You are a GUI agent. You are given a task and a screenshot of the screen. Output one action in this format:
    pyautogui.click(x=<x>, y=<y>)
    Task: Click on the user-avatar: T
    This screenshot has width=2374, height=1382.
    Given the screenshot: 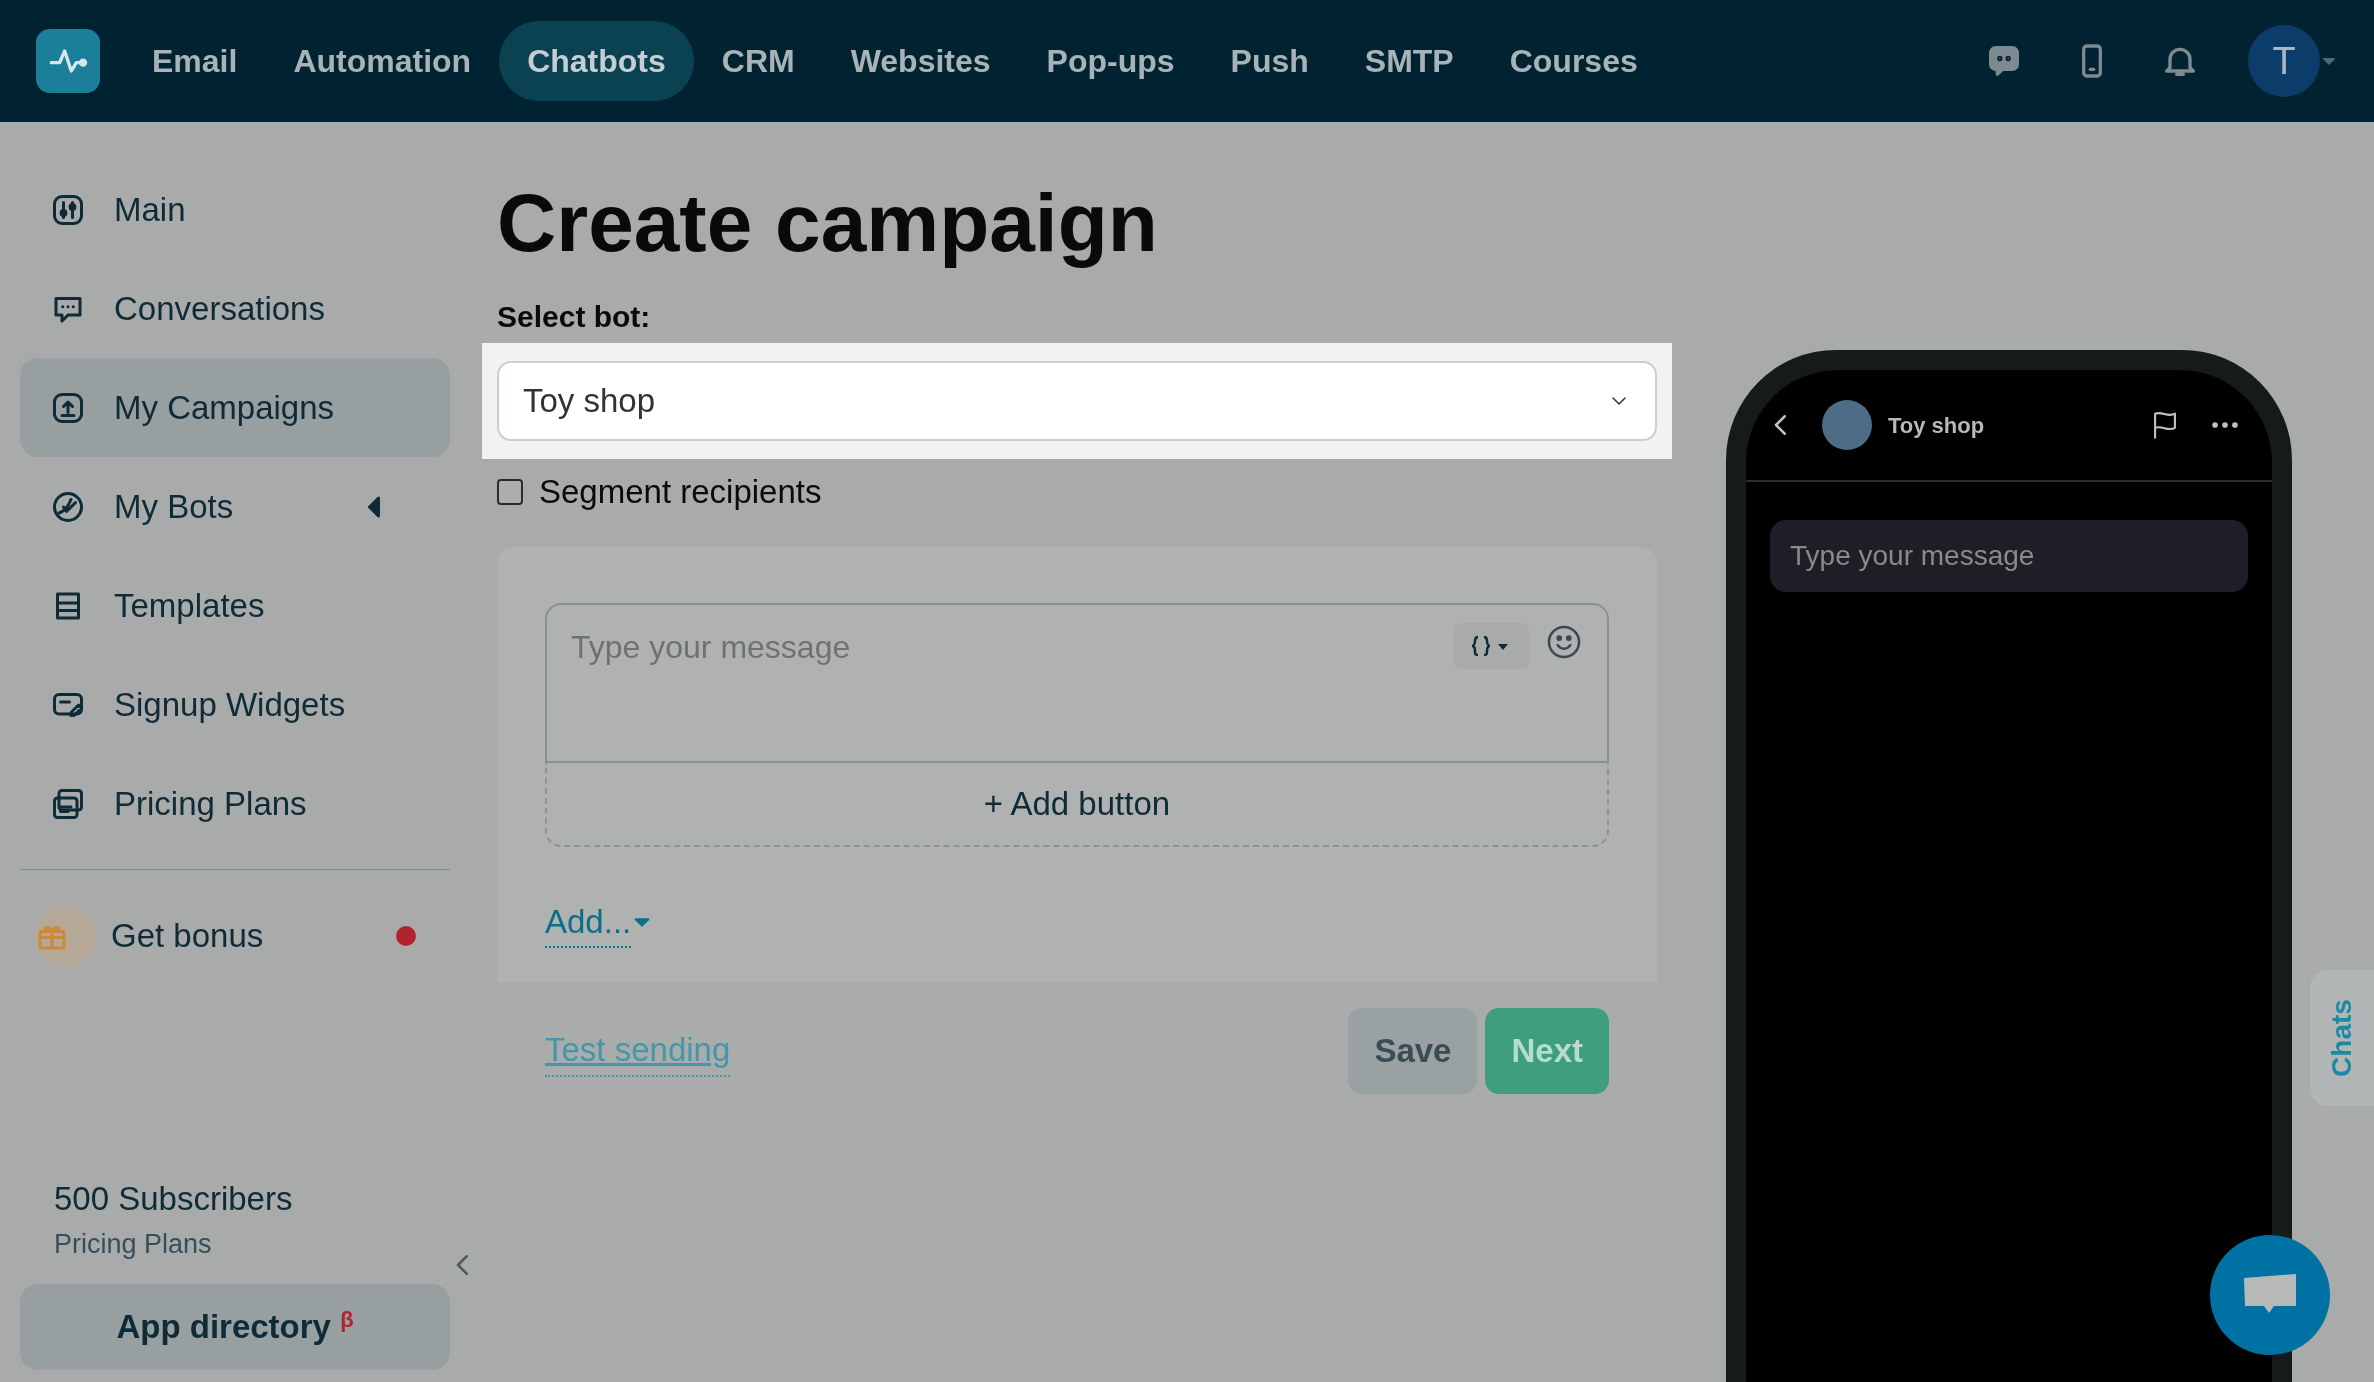 What is the action you would take?
    pyautogui.click(x=2284, y=61)
    